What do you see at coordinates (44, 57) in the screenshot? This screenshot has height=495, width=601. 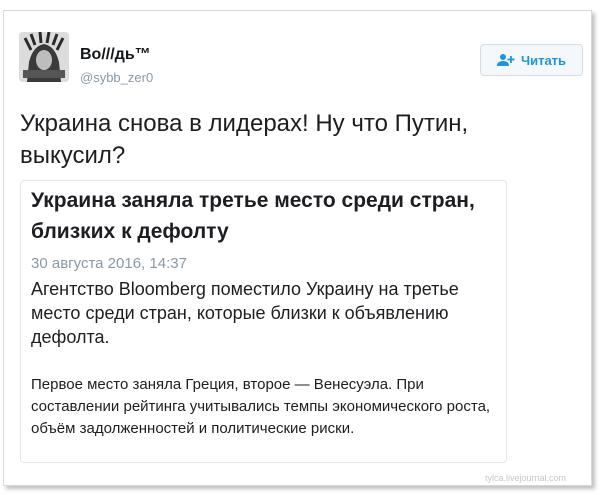 I see `avatar` at bounding box center [44, 57].